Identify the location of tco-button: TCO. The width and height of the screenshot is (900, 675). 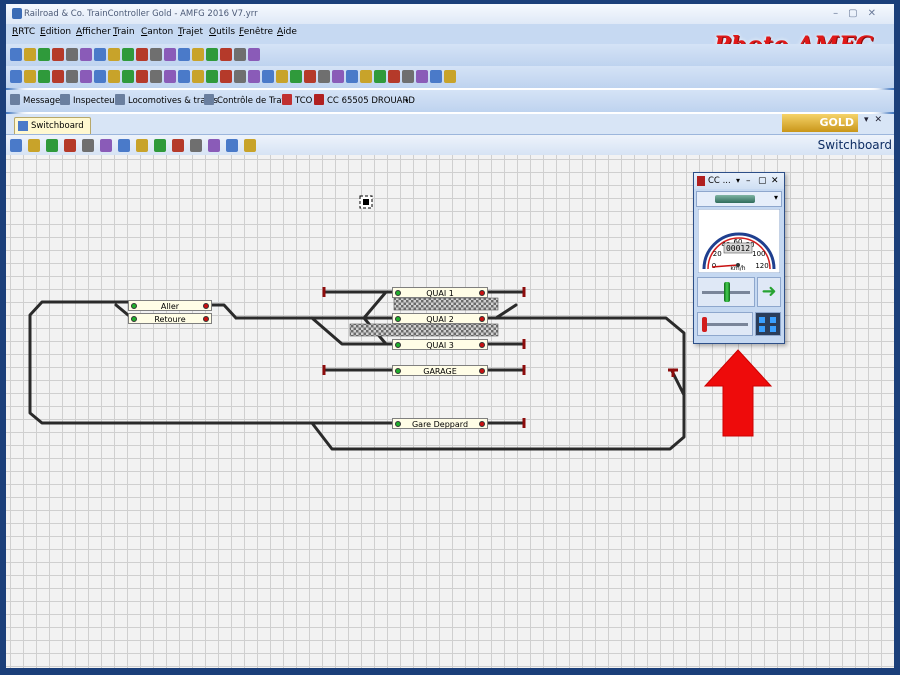
(297, 101).